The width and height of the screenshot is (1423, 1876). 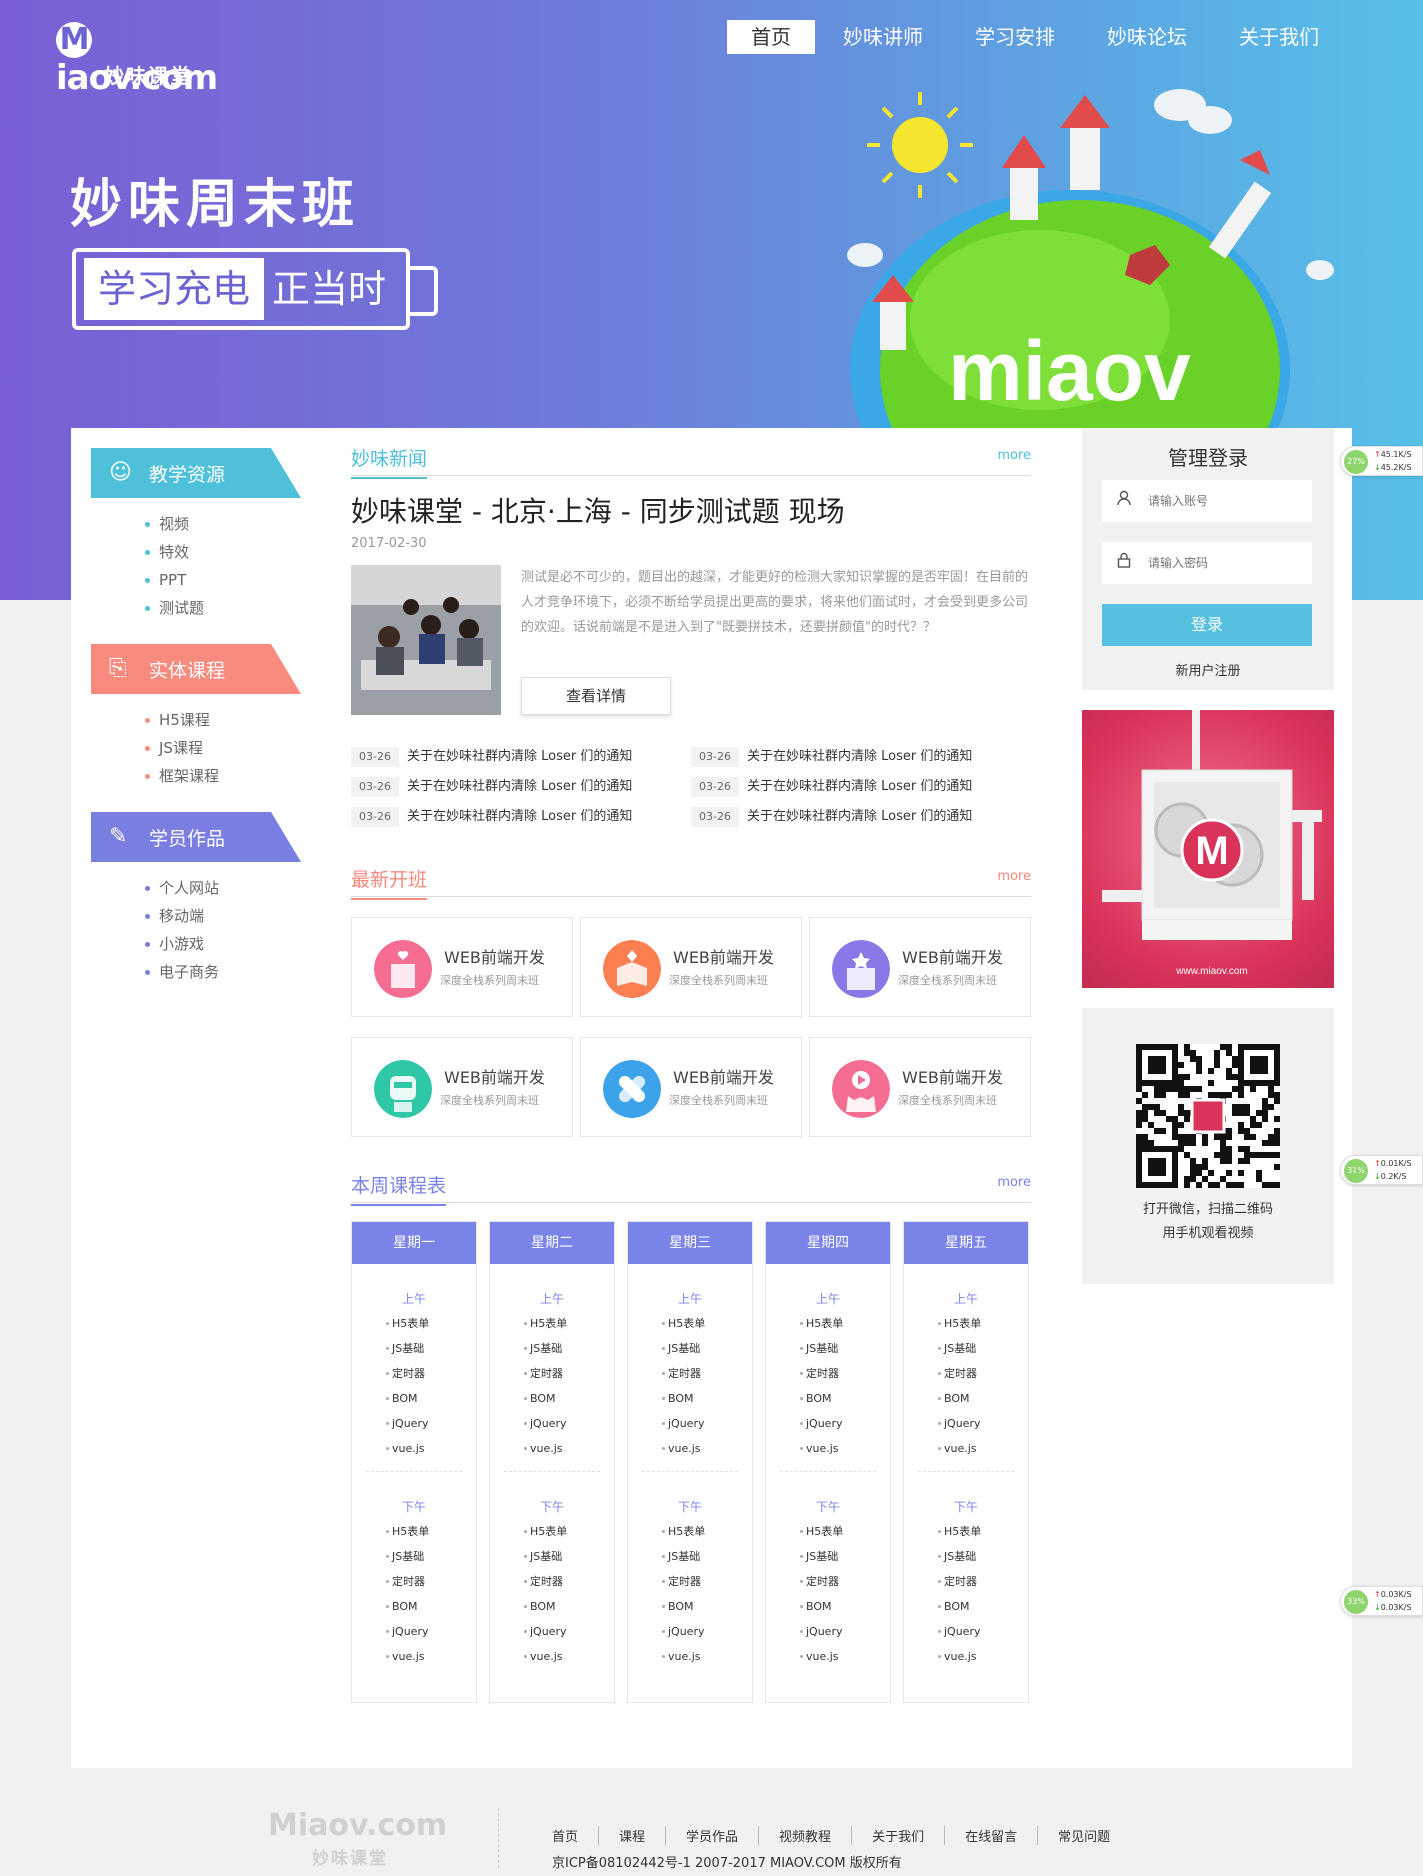 What do you see at coordinates (223, 748) in the screenshot?
I see `sidebar-item-js-course: JS课程` at bounding box center [223, 748].